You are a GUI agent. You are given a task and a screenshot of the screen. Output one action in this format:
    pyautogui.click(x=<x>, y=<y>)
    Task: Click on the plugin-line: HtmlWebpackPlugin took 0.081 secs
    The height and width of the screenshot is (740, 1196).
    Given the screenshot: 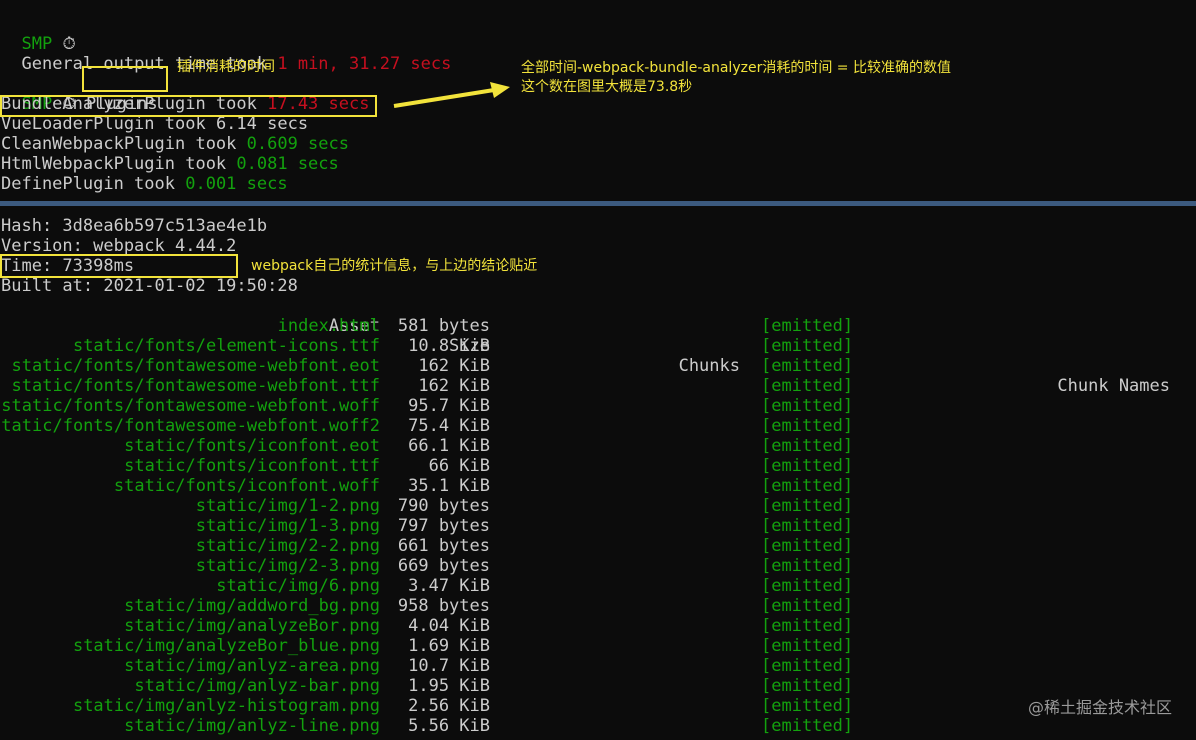 What is the action you would take?
    pyautogui.click(x=170, y=164)
    